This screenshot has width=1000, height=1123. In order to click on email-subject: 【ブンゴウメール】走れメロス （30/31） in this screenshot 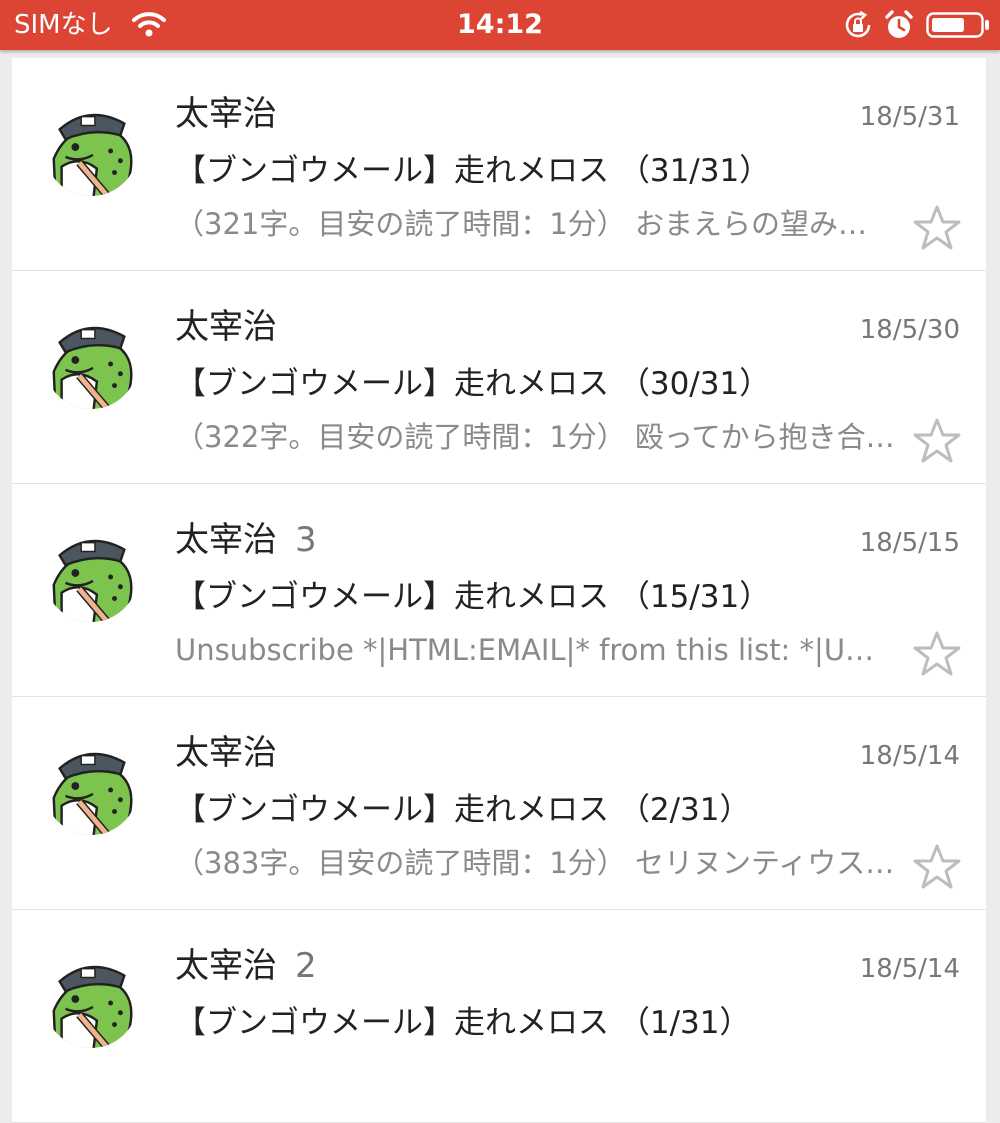, I will do `click(473, 384)`.